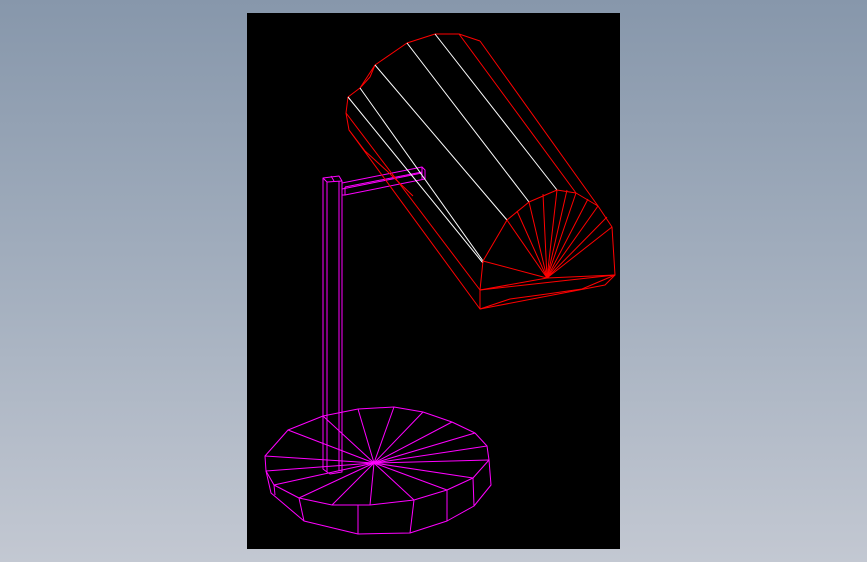  What do you see at coordinates (547, 240) in the screenshot?
I see `shade-end-spokes` at bounding box center [547, 240].